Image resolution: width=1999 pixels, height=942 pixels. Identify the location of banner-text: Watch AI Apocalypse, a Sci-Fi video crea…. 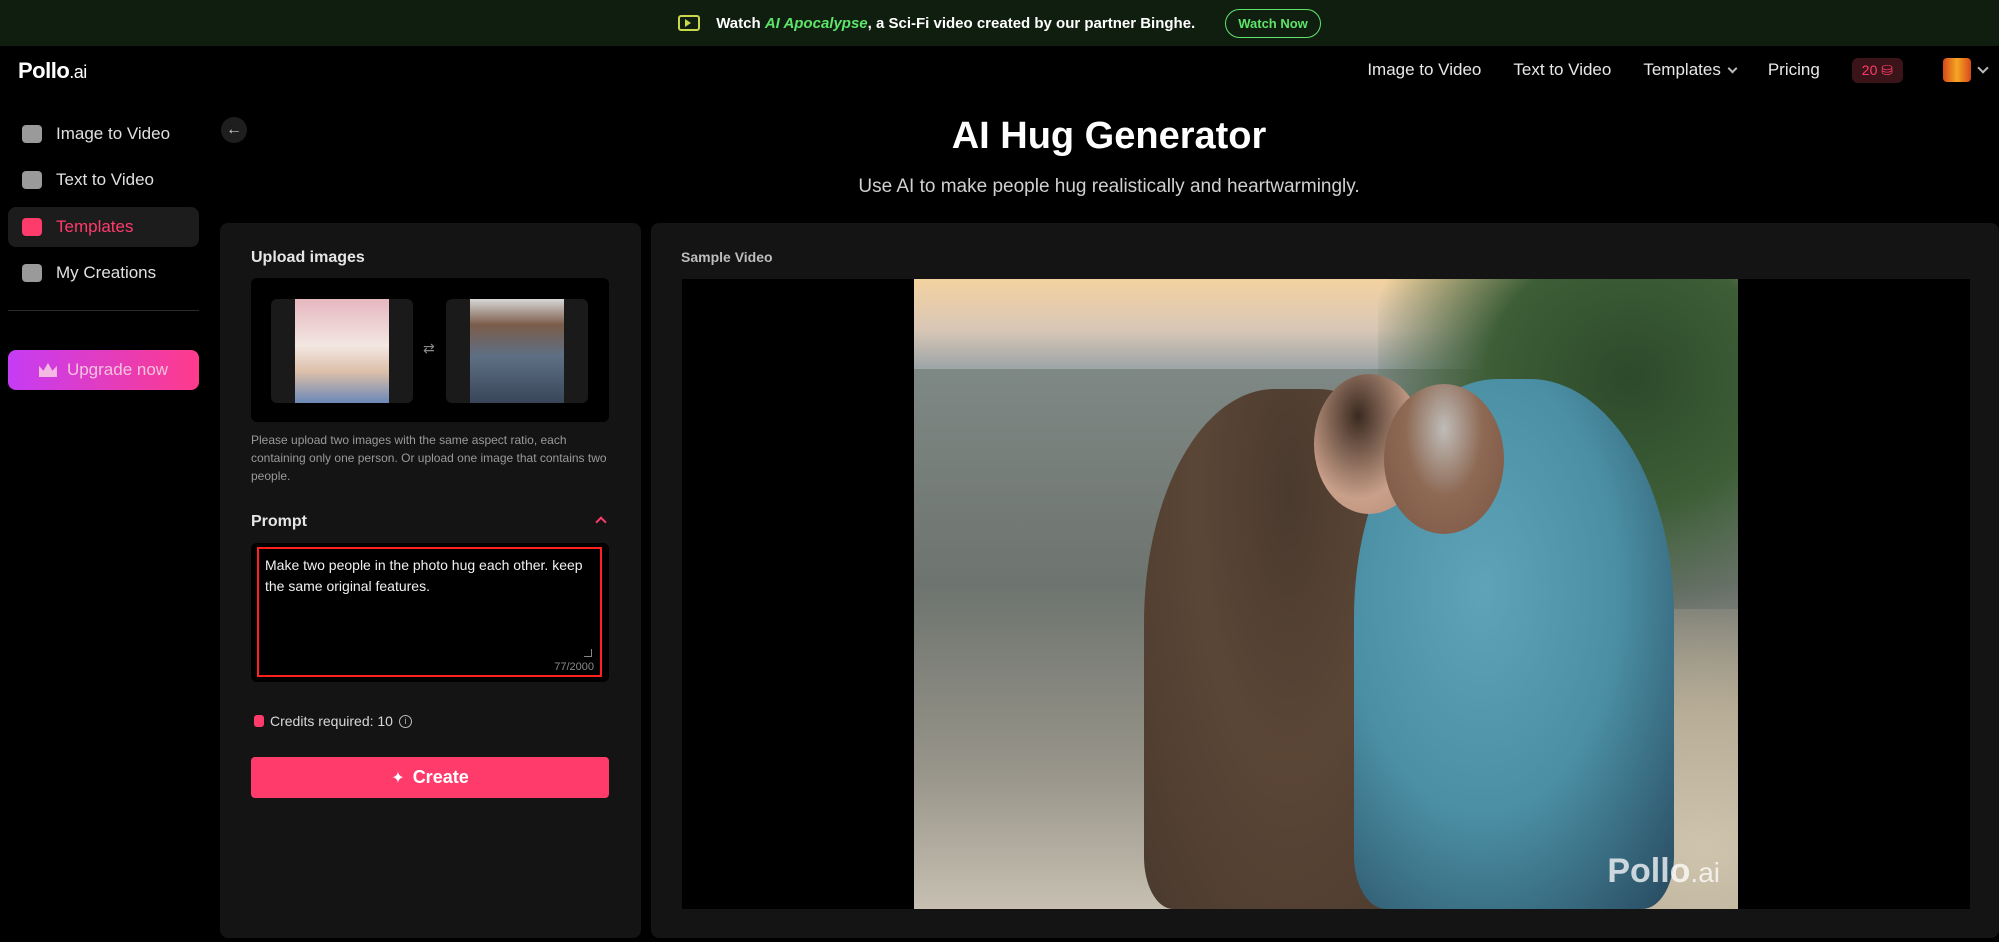
(955, 23).